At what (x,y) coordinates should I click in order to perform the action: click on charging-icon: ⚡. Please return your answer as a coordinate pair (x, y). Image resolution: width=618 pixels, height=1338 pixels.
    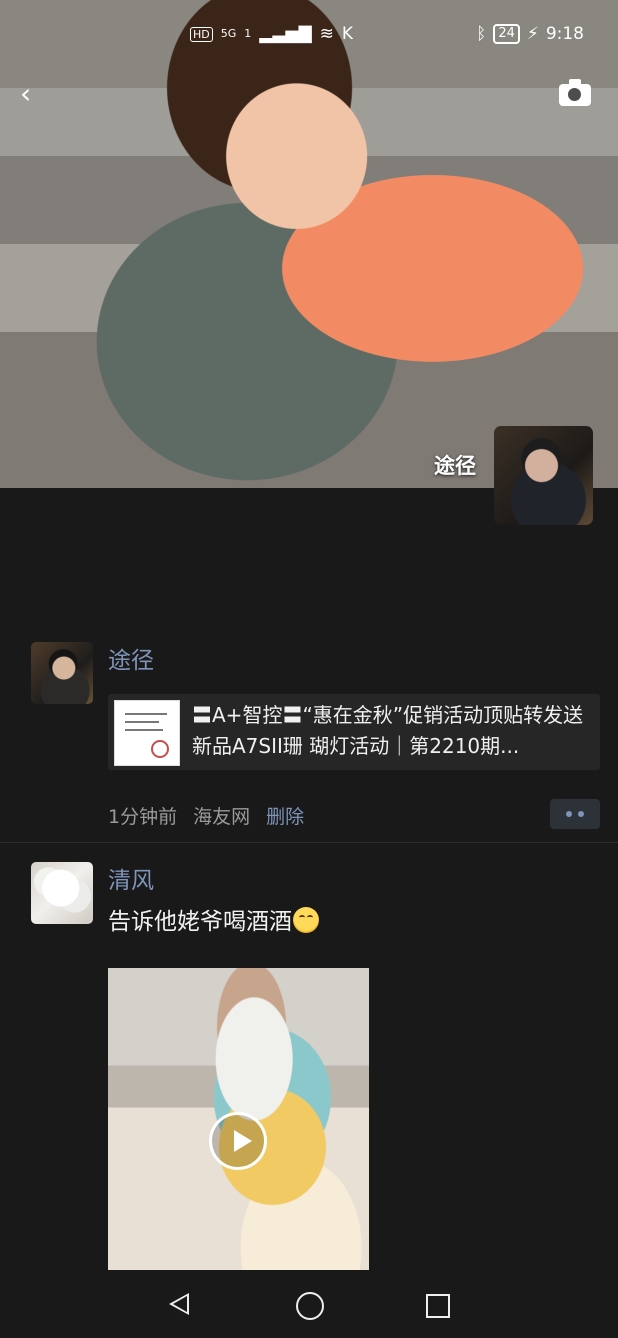
    Looking at the image, I should click on (532, 34).